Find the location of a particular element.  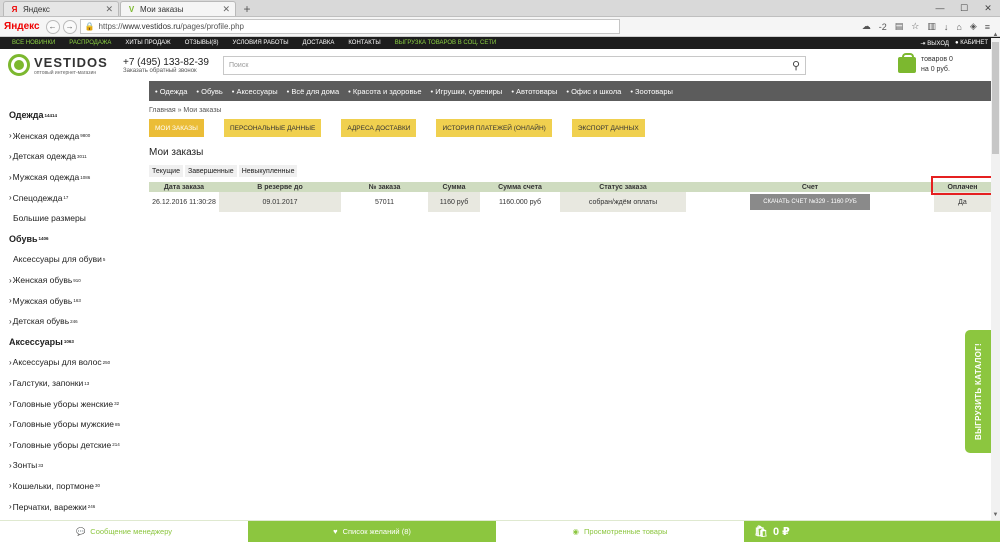

cart-sum: на 0 руб. is located at coordinates (935, 69).